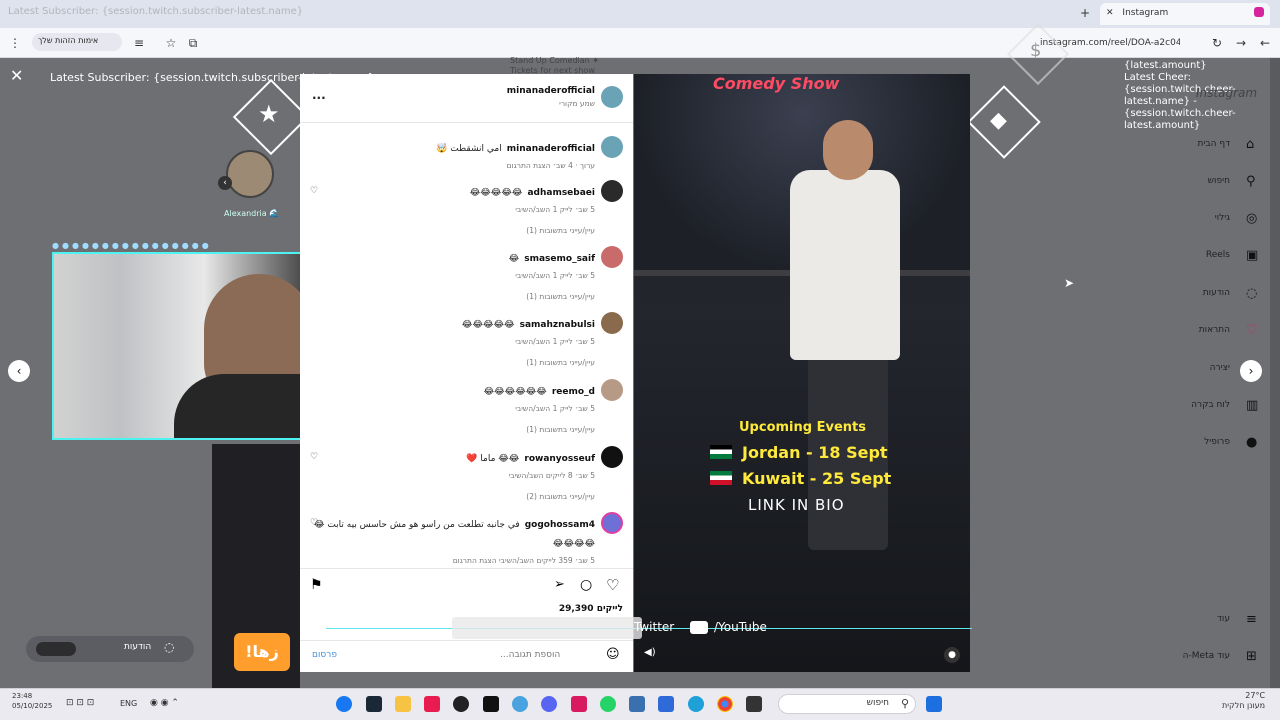 This screenshot has height=720, width=1280. Describe the element at coordinates (934, 704) in the screenshot. I see `windows-start-icon` at that location.